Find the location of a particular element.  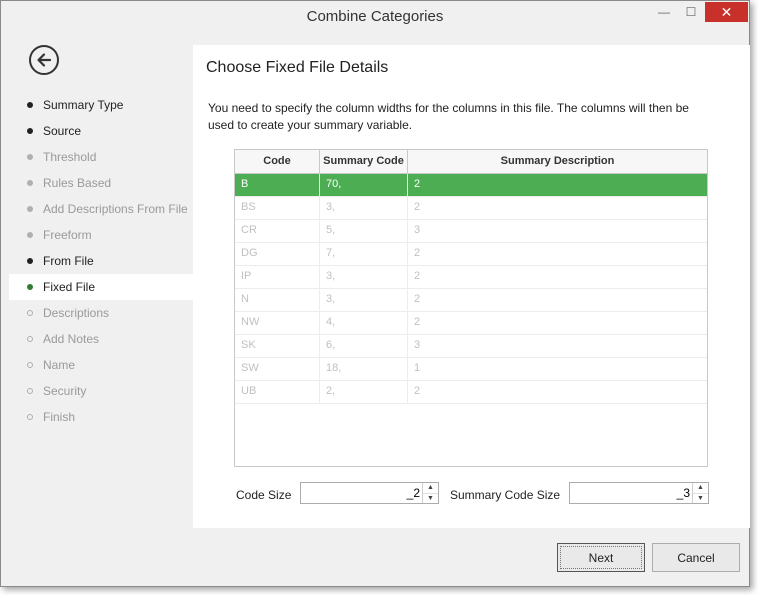

code-size-input is located at coordinates (362, 493).